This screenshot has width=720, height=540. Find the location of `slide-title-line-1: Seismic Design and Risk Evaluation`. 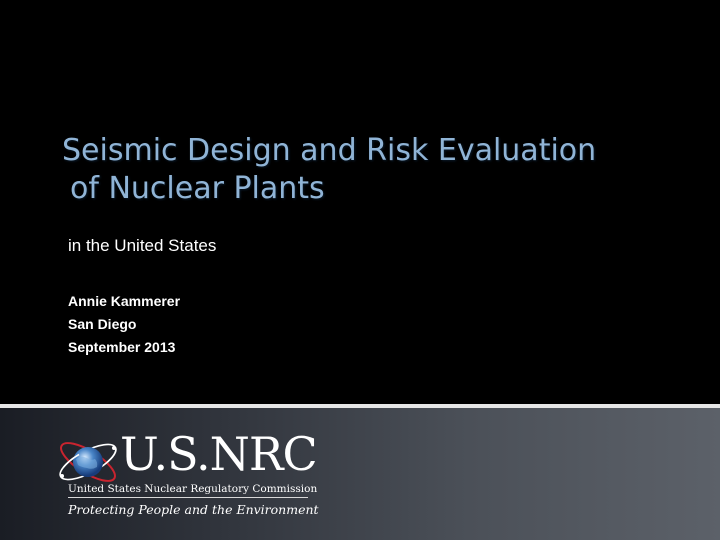

slide-title-line-1: Seismic Design and Risk Evaluation is located at coordinates (329, 150).